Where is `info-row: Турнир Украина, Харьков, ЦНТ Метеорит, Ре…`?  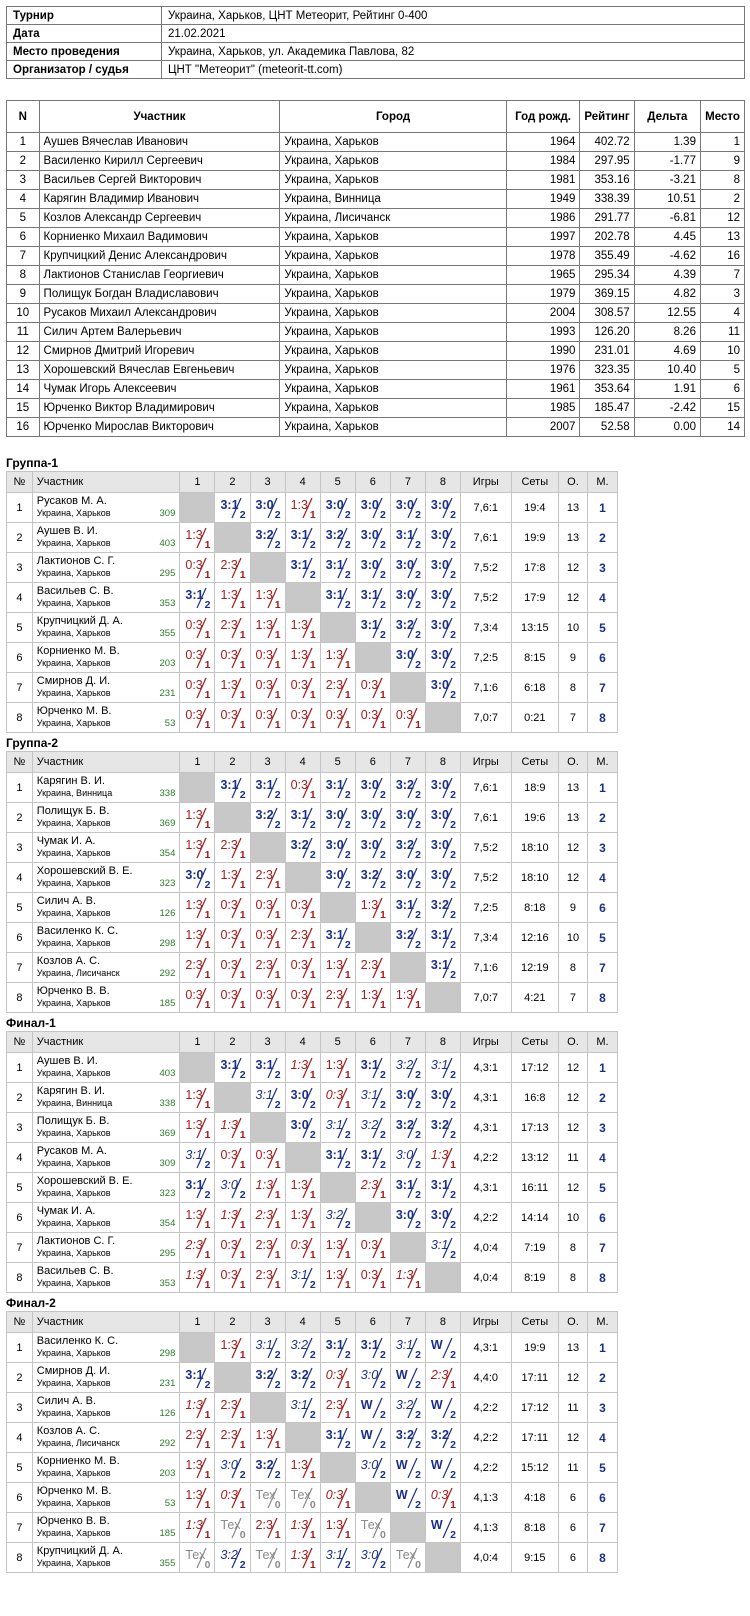 info-row: Турнир Украина, Харьков, ЦНТ Метеорит, Ре… is located at coordinates (375, 15).